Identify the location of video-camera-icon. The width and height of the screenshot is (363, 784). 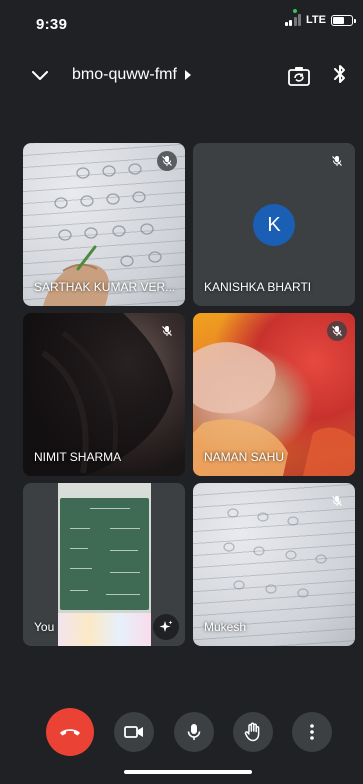
(133, 732).